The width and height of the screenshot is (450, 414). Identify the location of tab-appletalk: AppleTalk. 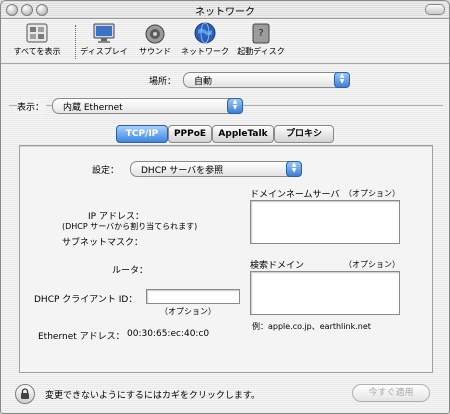
(243, 134).